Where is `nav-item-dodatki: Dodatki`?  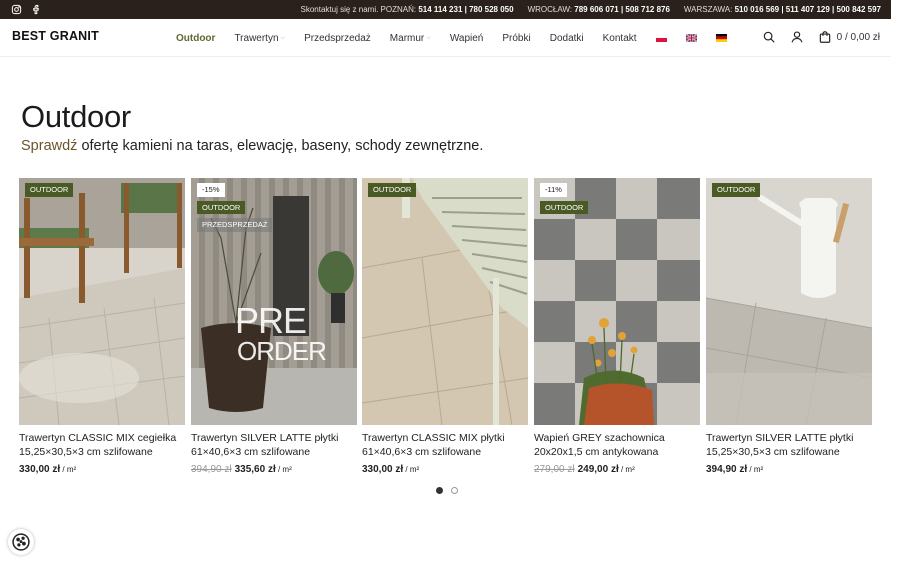
nav-item-dodatki: Dodatki is located at coordinates (567, 38).